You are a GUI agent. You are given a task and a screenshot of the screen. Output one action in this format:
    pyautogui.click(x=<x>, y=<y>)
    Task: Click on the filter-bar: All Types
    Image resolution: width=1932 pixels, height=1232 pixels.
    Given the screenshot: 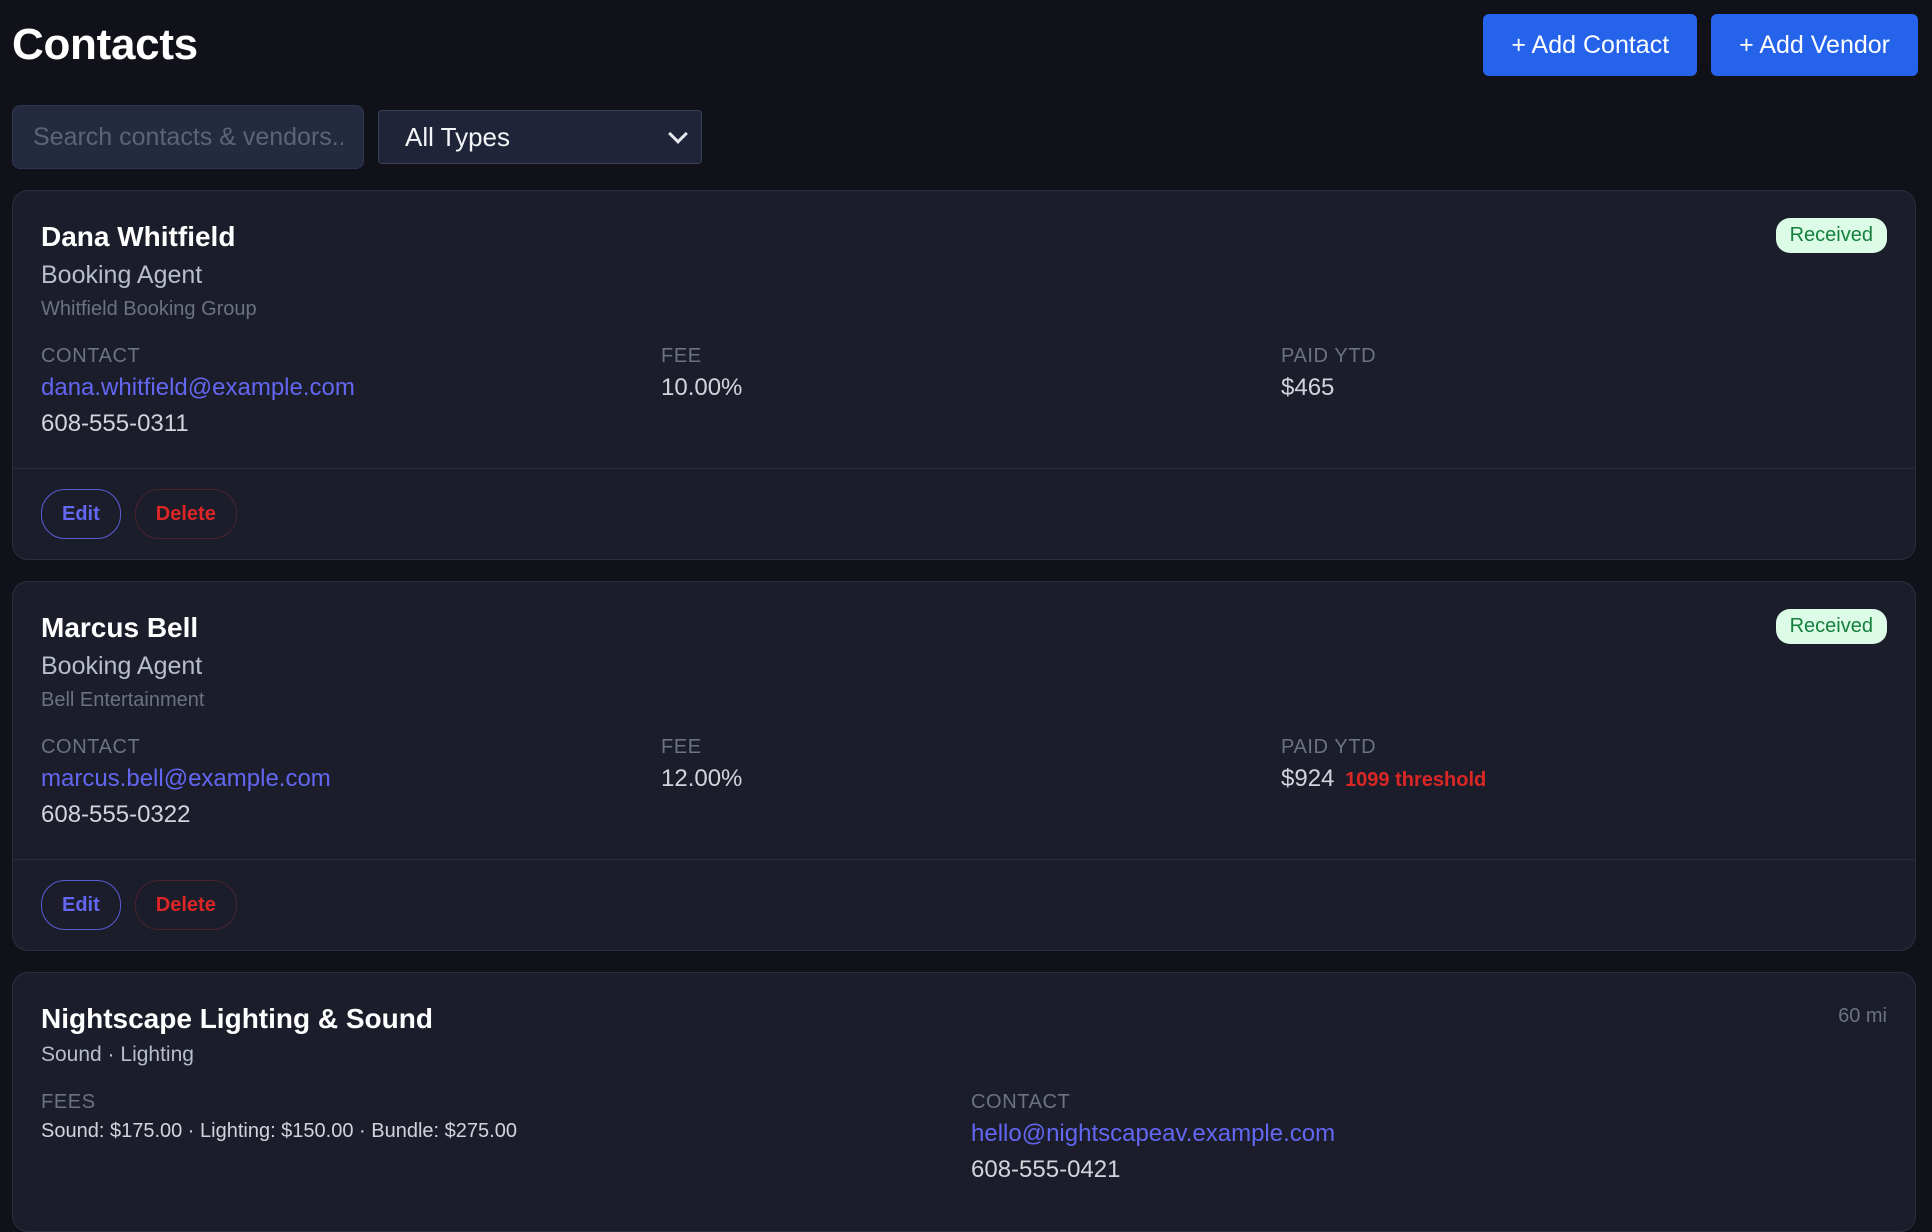 What is the action you would take?
    pyautogui.click(x=357, y=137)
    